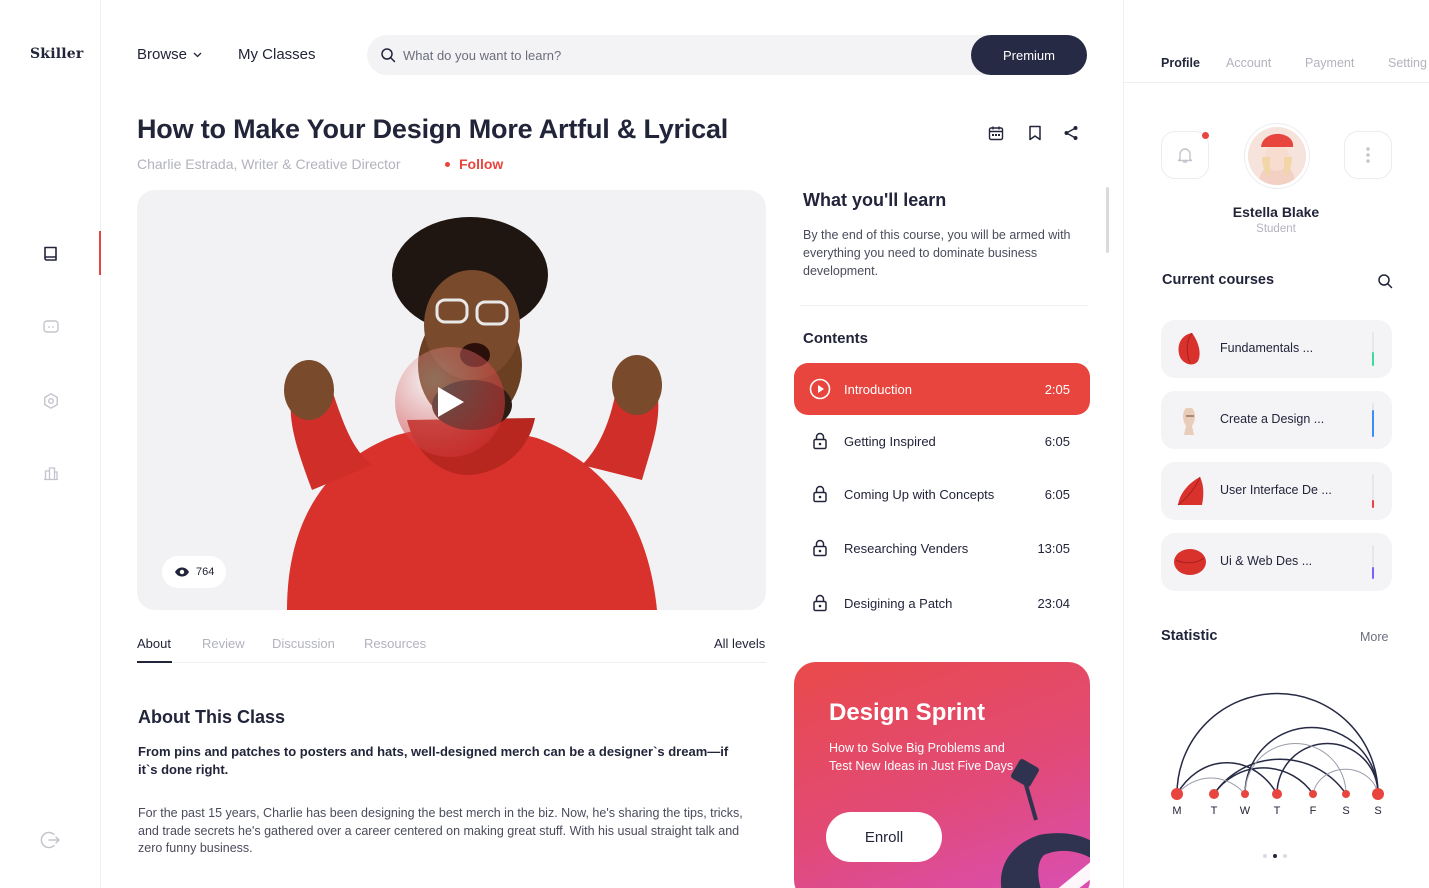 The width and height of the screenshot is (1429, 888). What do you see at coordinates (56, 54) in the screenshot?
I see `logo: Skiller` at bounding box center [56, 54].